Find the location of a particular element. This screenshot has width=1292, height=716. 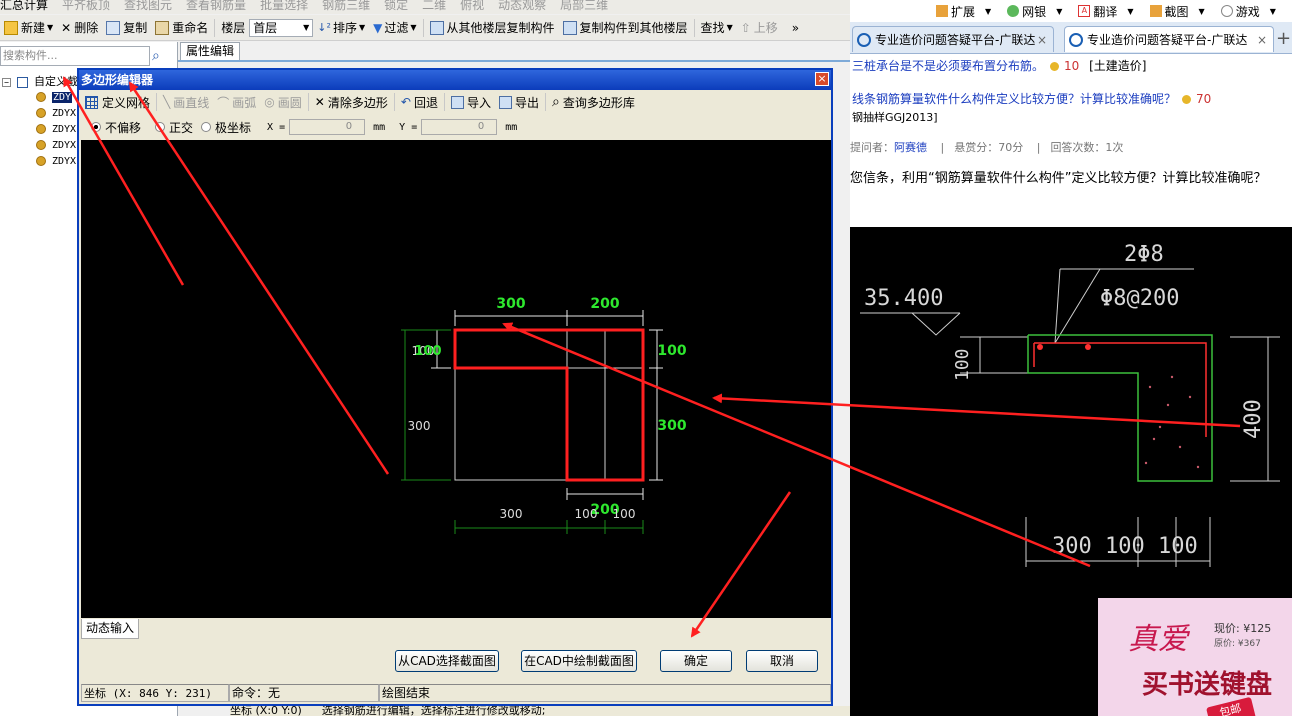

tab-dynamic-input: 动态输入 is located at coordinates (110, 629).